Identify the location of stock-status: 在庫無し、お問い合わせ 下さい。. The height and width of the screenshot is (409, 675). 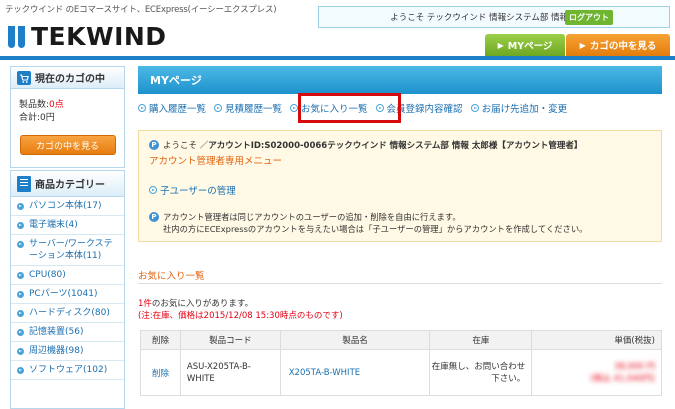
(481, 372).